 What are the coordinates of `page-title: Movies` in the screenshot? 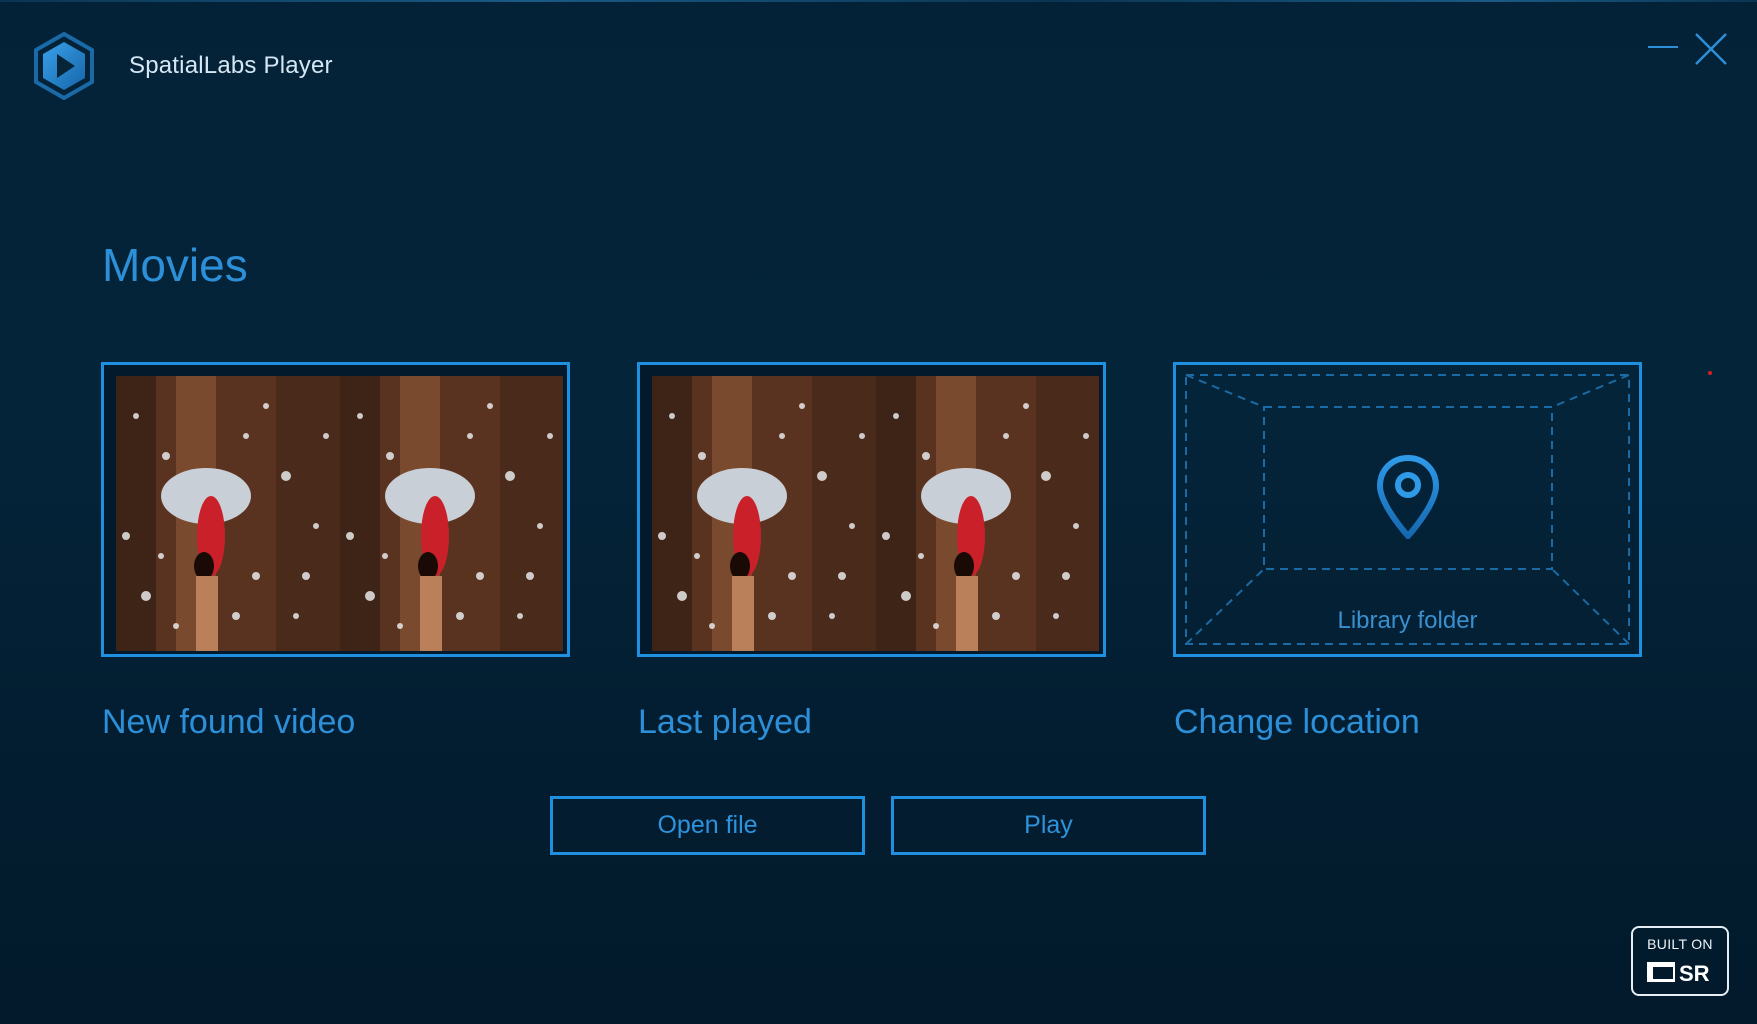 It's located at (175, 265).